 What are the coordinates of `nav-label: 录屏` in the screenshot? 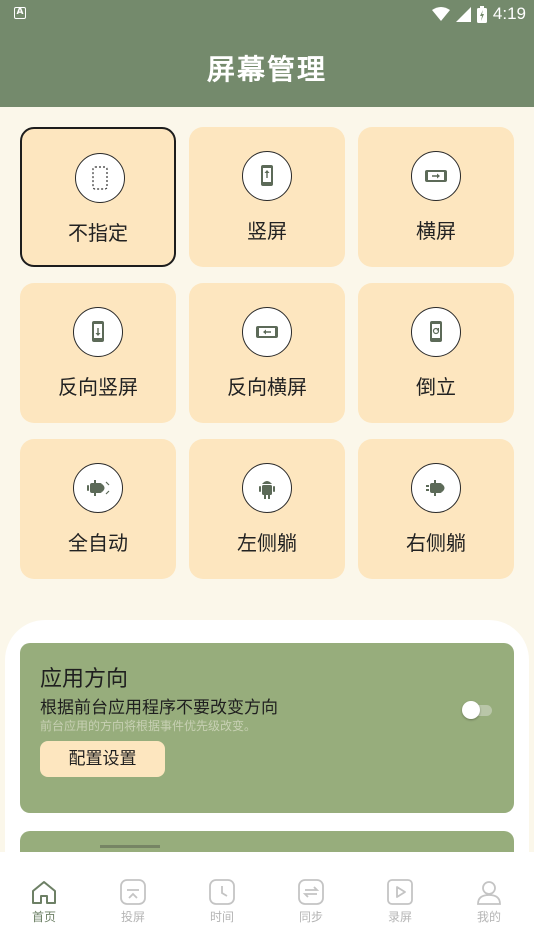 It's located at (399, 917).